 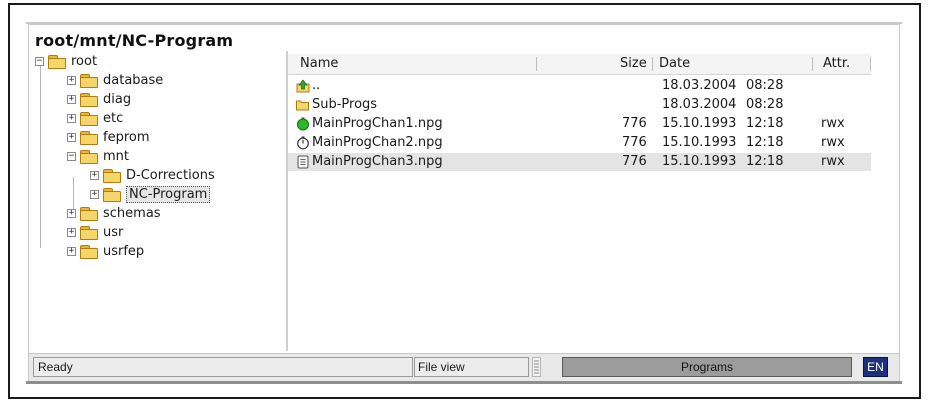 I want to click on tree-node-mnt: − mnt, so click(x=98, y=156).